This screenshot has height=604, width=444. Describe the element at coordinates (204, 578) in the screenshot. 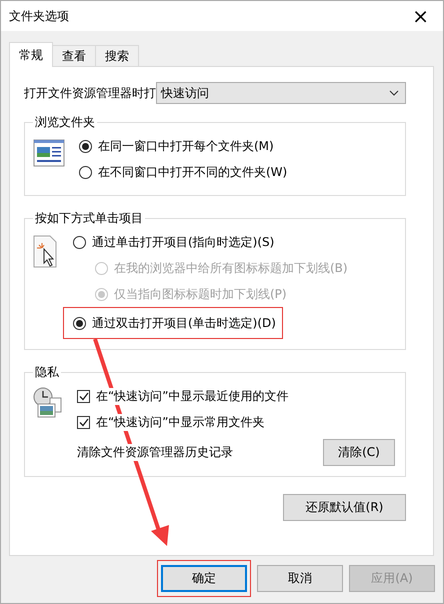

I see `dialog-button: 确定` at that location.